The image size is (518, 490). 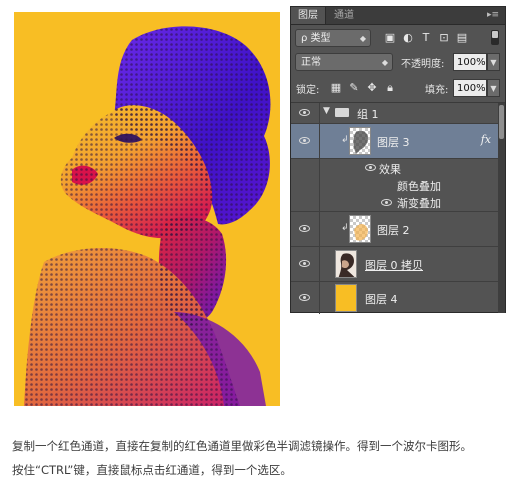 What do you see at coordinates (398, 16) in the screenshot?
I see `panel-tab-bar: 图层 通道 ▸≡` at bounding box center [398, 16].